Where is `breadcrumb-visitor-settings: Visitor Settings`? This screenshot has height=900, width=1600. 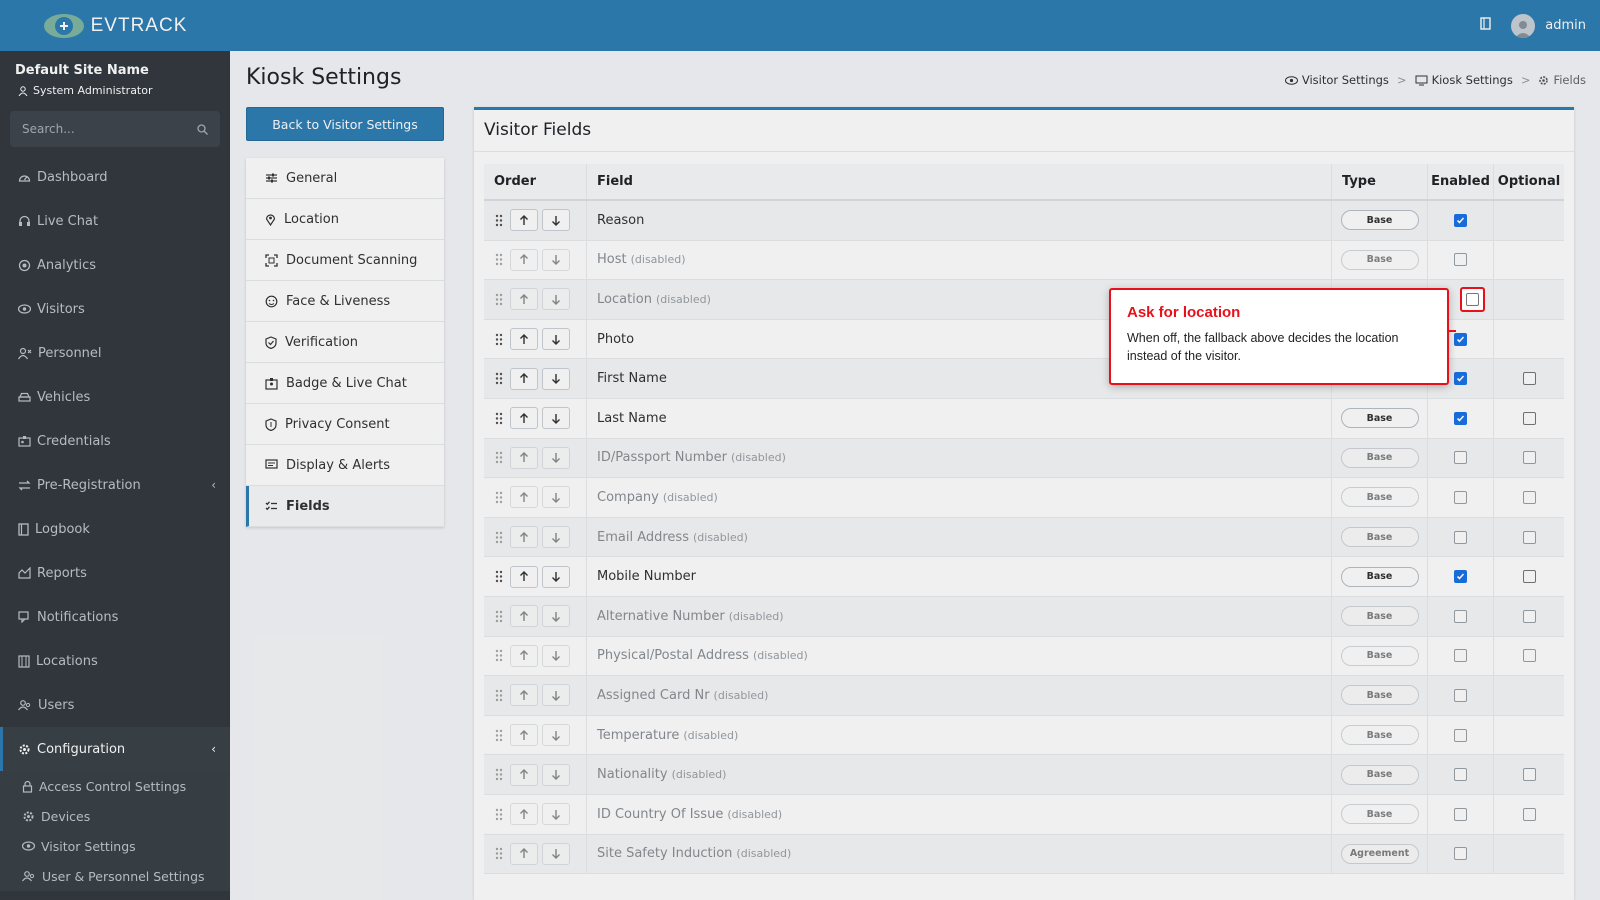
breadcrumb-visitor-settings: Visitor Settings is located at coordinates (1336, 80).